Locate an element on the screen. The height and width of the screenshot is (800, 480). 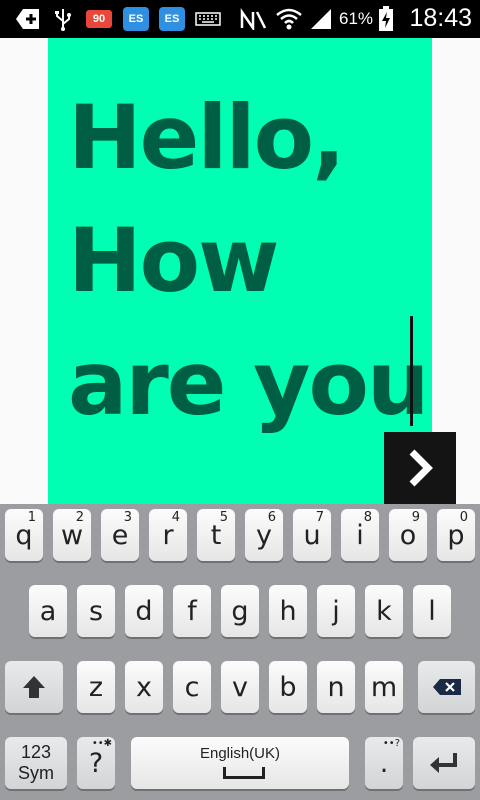
key-b: b is located at coordinates (288, 687).